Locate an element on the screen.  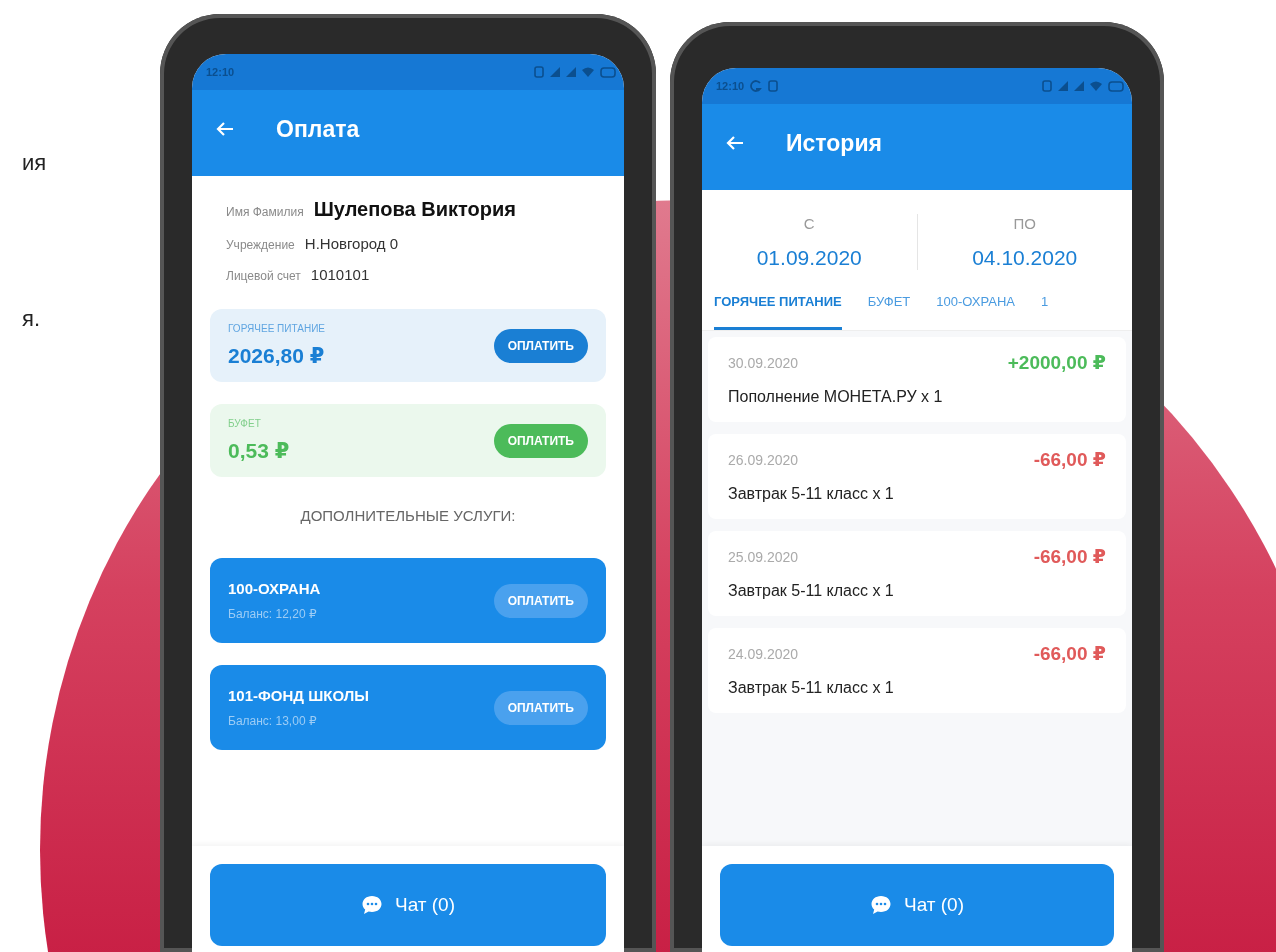
field-value: 1010101 is located at coordinates (340, 274).